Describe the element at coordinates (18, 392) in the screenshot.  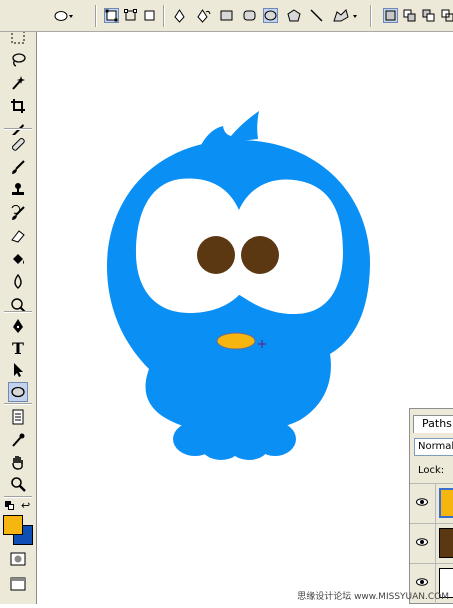
I see `ellipse-tool-icon` at that location.